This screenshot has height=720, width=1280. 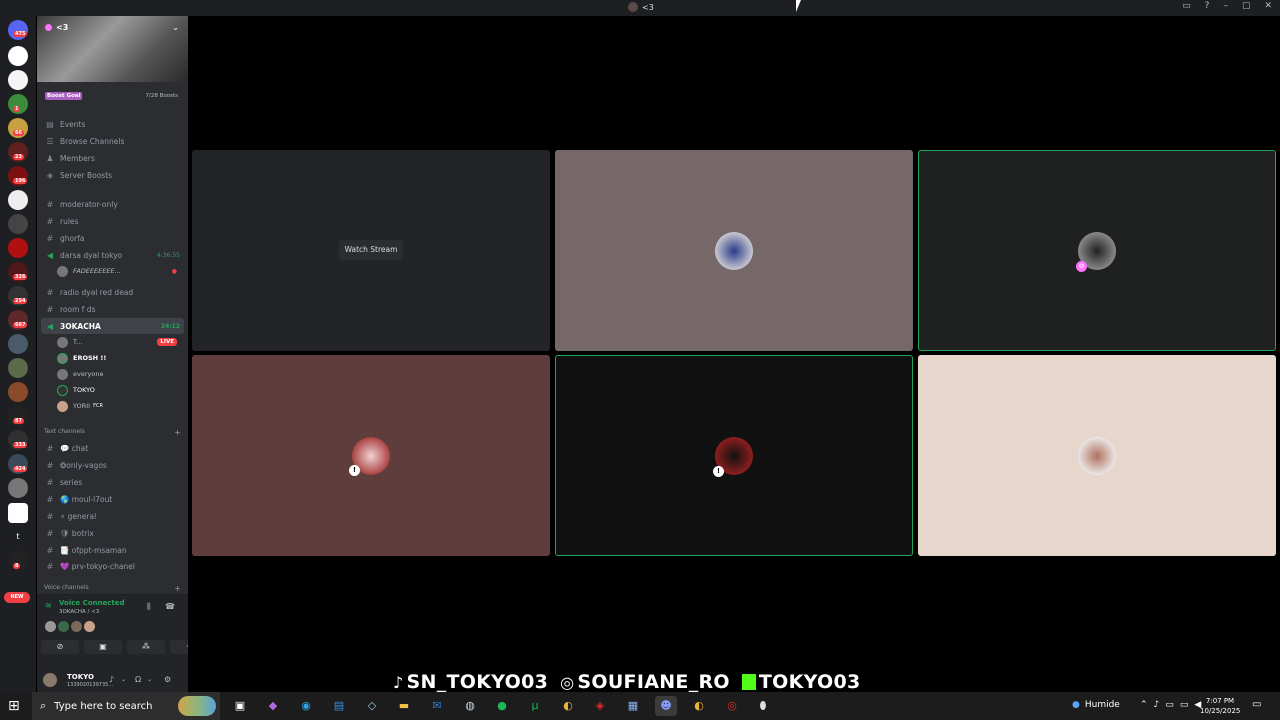 I want to click on copilot-icon: ◆, so click(x=273, y=706).